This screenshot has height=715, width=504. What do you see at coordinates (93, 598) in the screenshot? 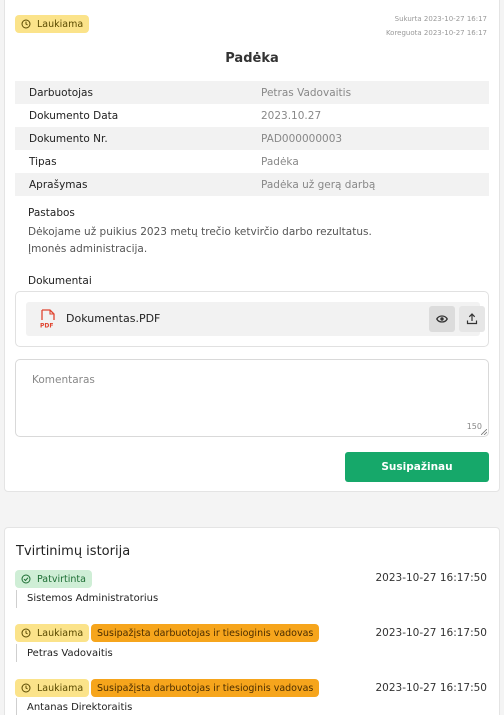
I see `history-person: Sistemos Administratorius` at bounding box center [93, 598].